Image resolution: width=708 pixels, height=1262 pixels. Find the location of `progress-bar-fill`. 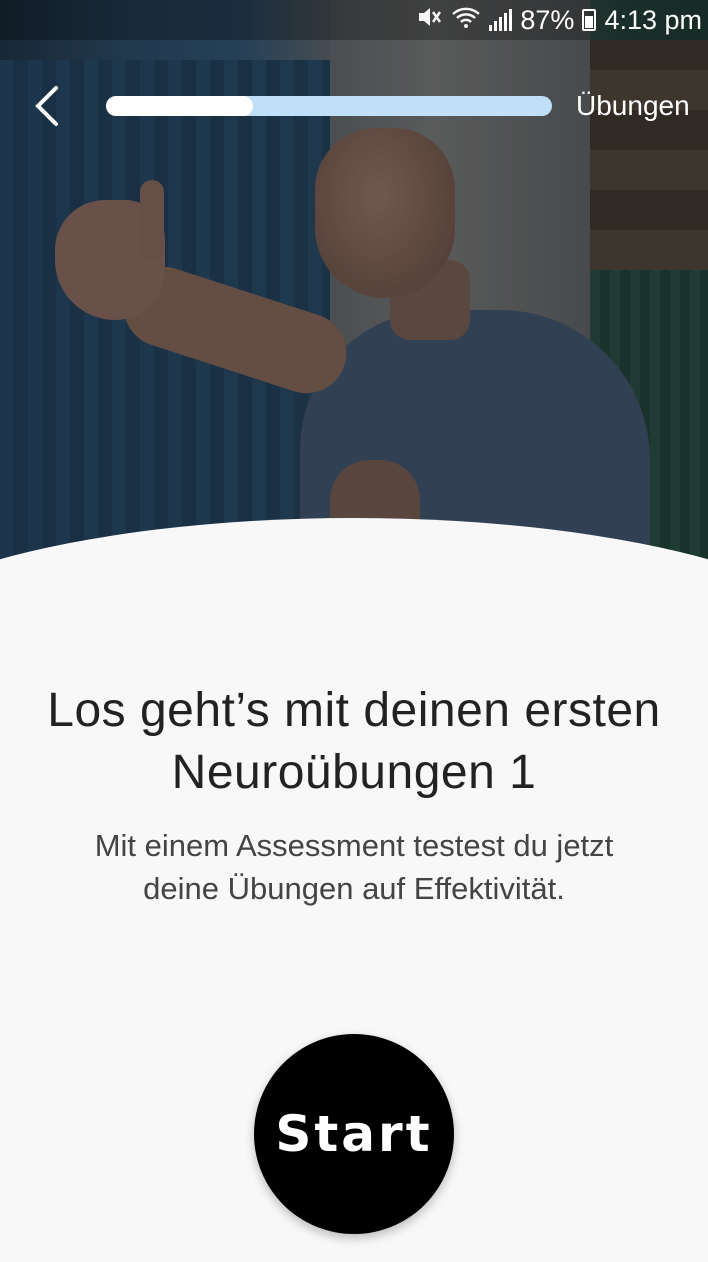

progress-bar-fill is located at coordinates (180, 106).